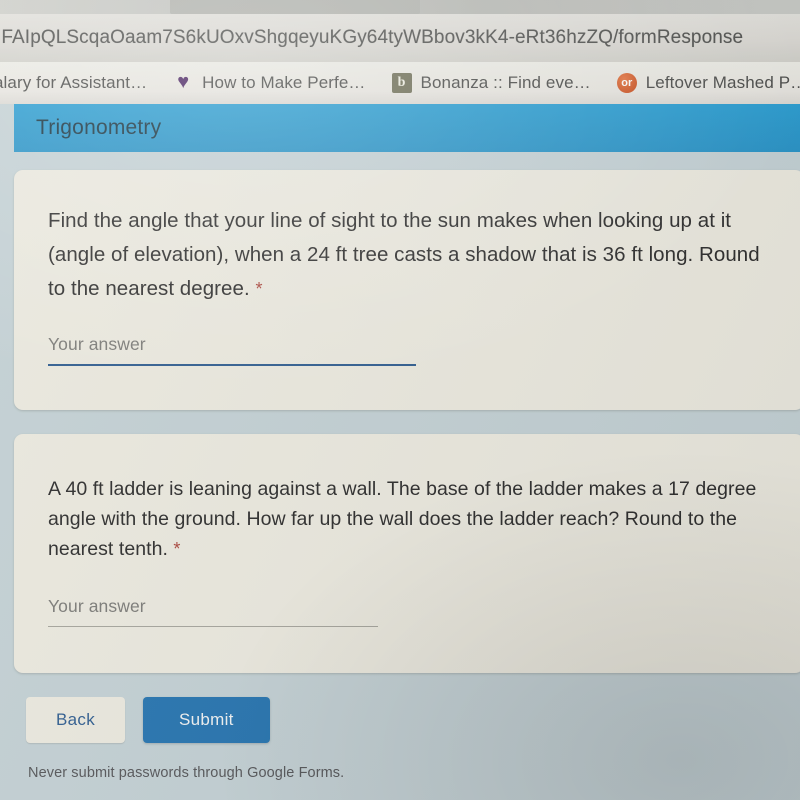 This screenshot has height=800, width=800. Describe the element at coordinates (626, 83) in the screenshot. I see `or-icon: or` at that location.